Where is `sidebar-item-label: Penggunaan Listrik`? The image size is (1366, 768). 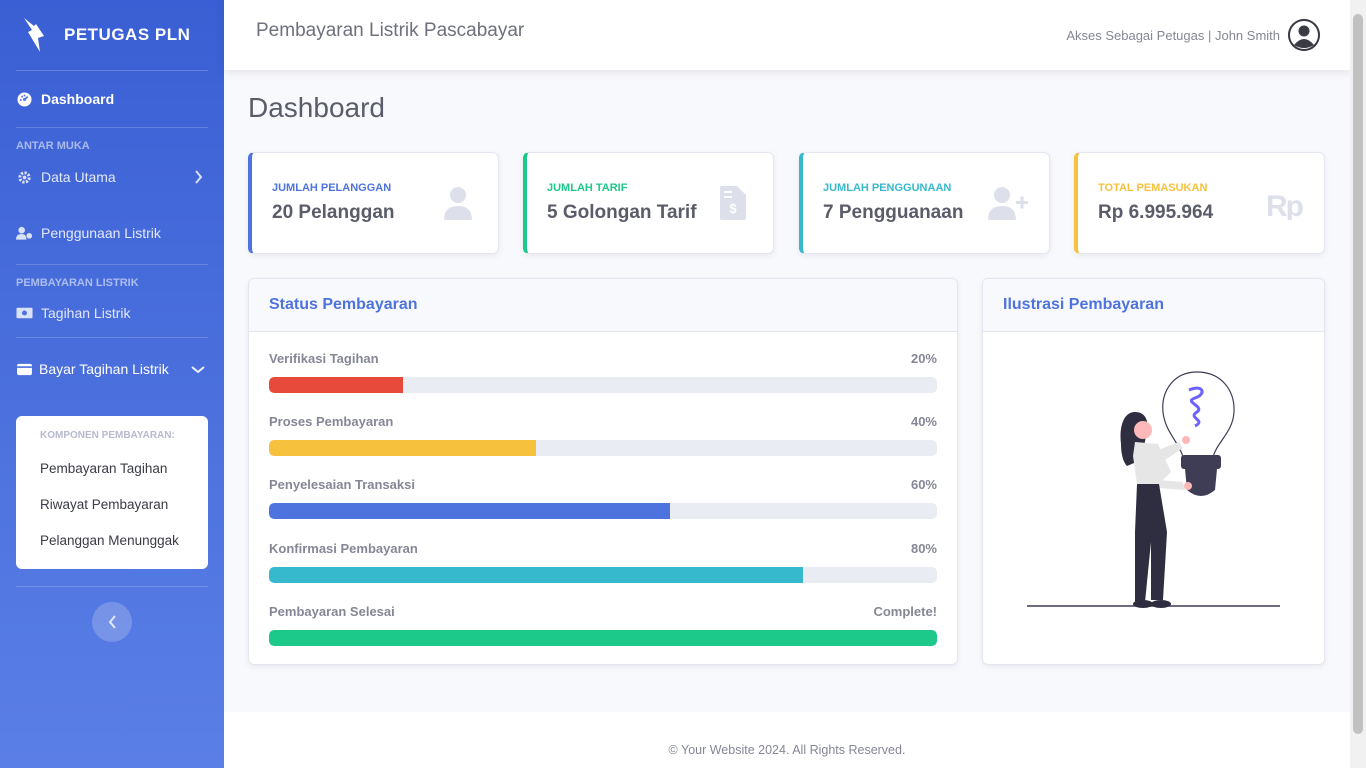 sidebar-item-label: Penggunaan Listrik is located at coordinates (101, 233).